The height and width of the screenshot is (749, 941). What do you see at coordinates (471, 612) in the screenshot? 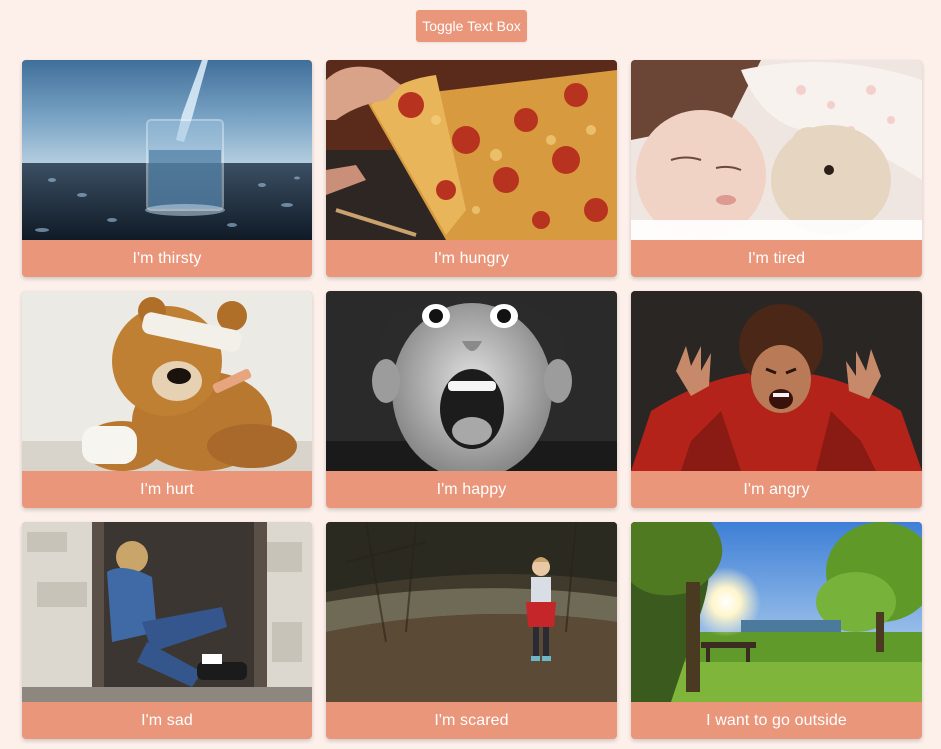
I see `child-in-forest-photo` at bounding box center [471, 612].